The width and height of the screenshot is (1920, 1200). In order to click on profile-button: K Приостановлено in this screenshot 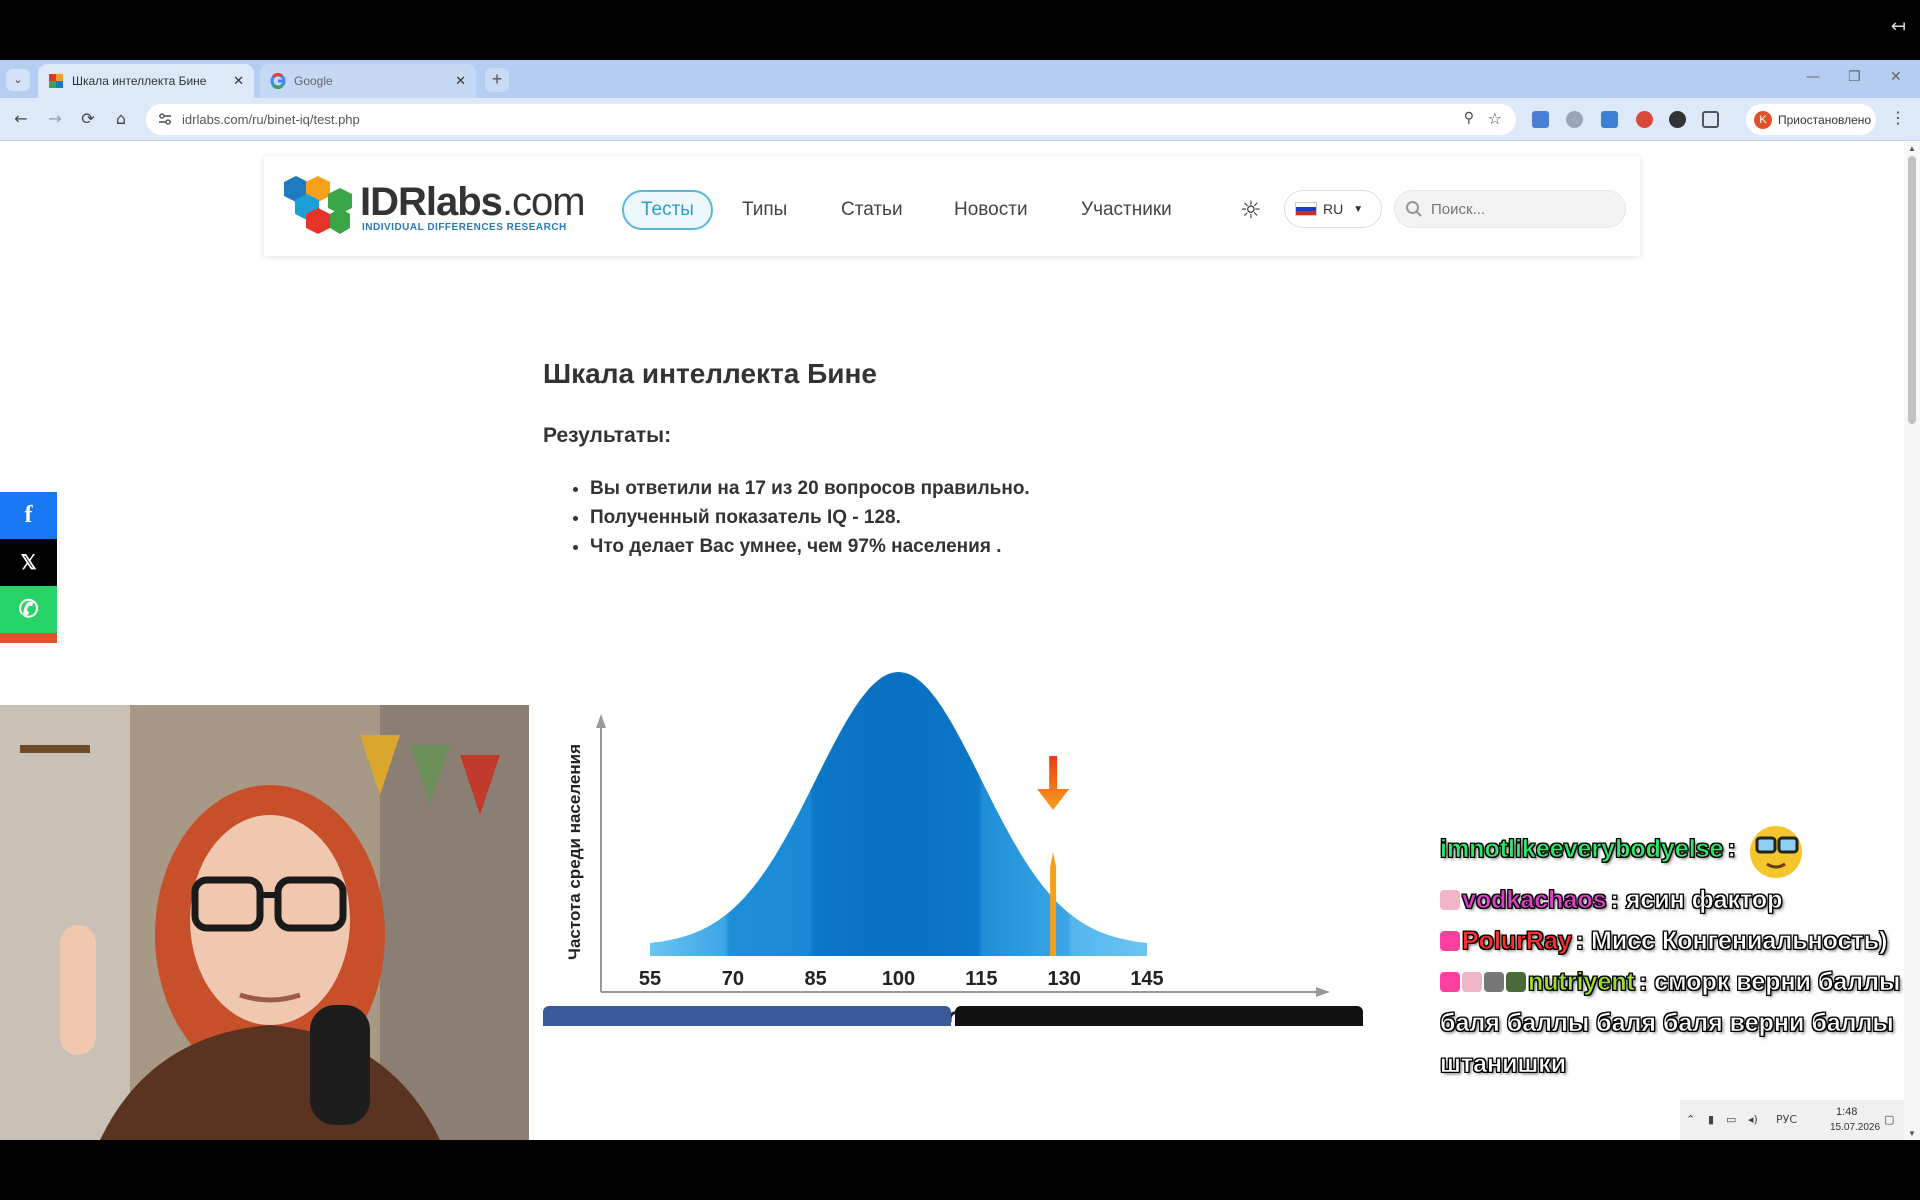, I will do `click(1811, 119)`.